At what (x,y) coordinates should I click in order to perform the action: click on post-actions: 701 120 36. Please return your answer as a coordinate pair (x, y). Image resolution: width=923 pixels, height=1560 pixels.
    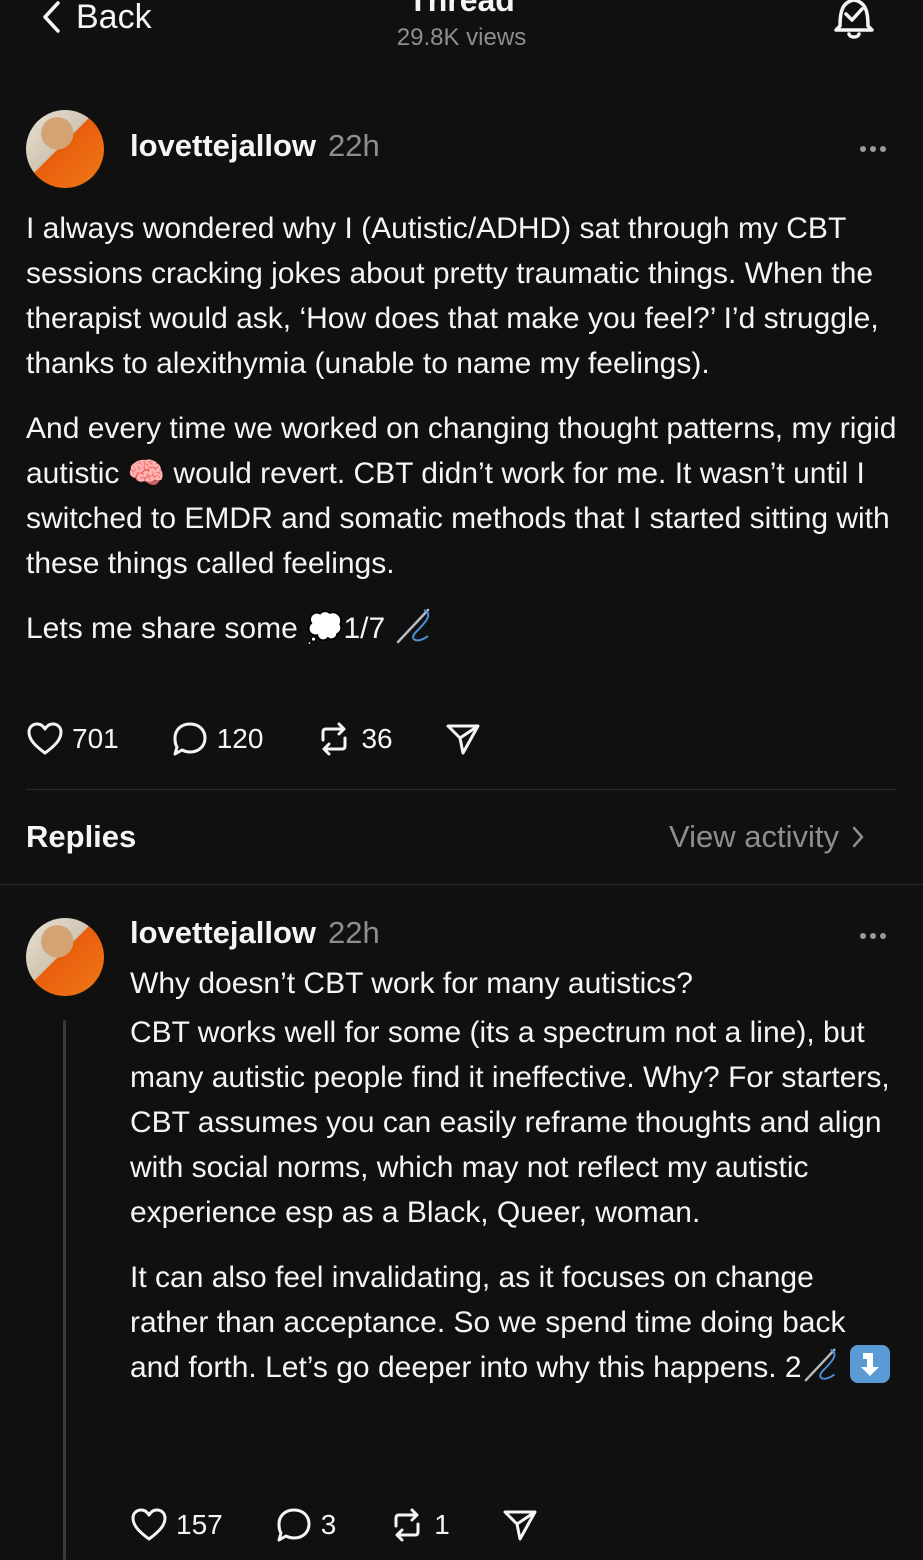
    Looking at the image, I should click on (253, 739).